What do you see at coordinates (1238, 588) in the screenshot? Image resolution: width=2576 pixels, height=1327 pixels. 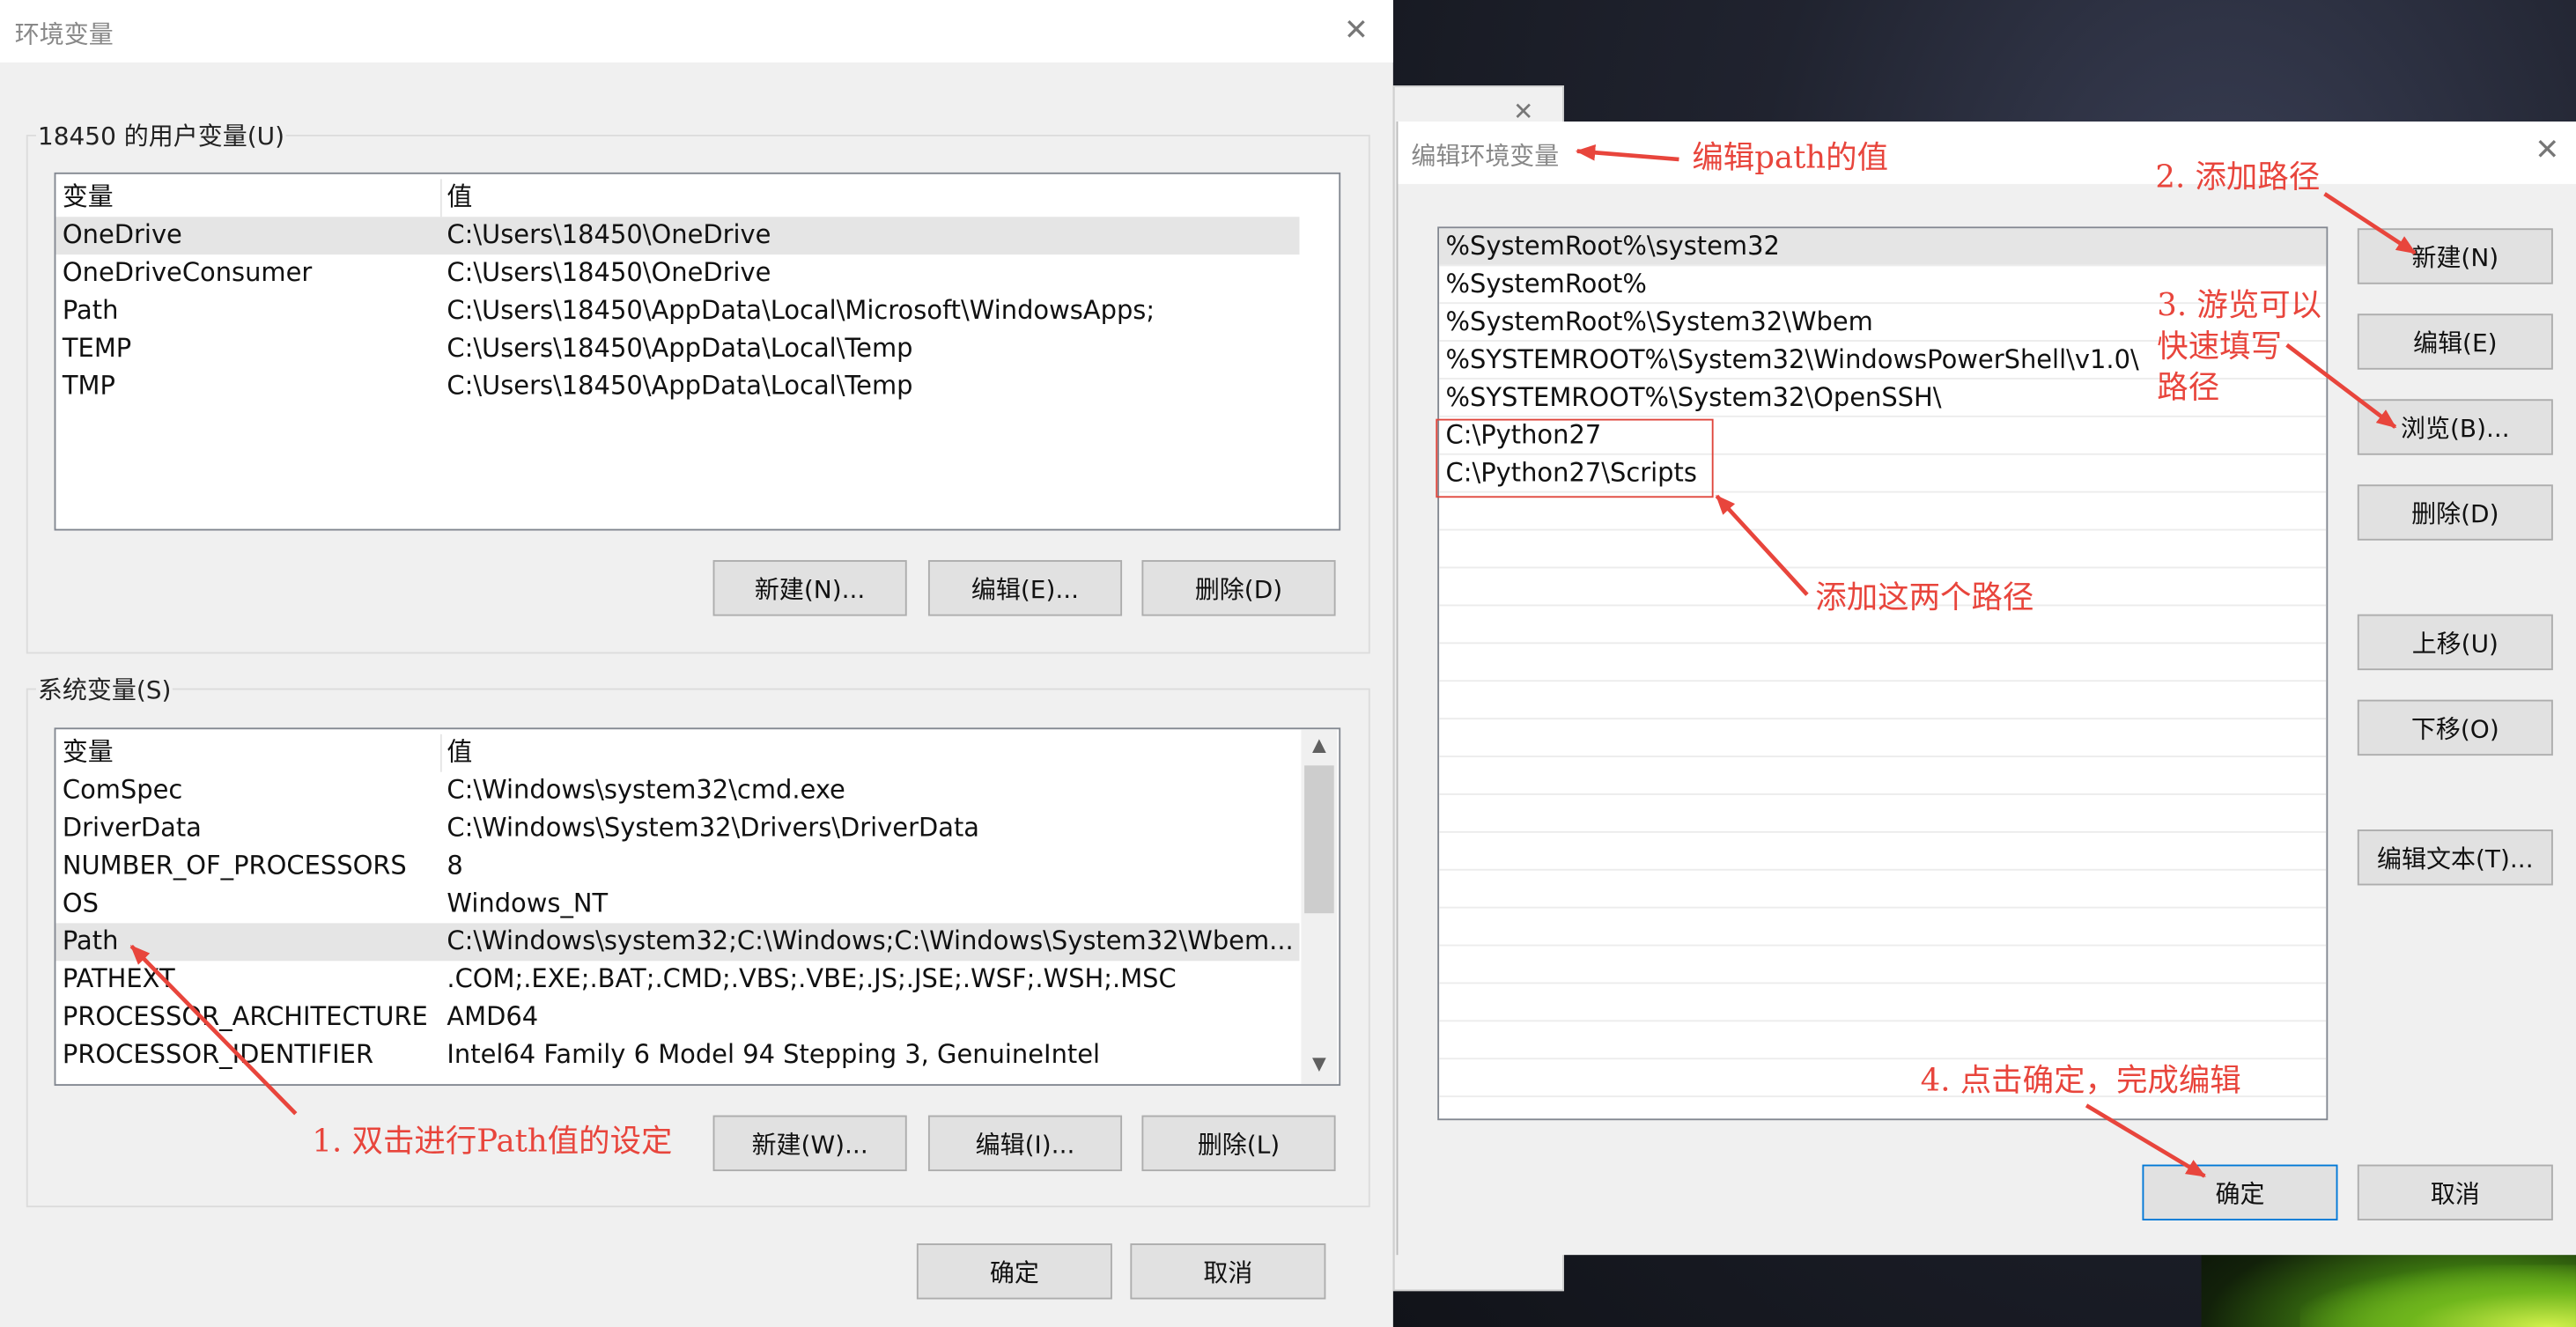 I see `user-delete-button: 删除(D)` at bounding box center [1238, 588].